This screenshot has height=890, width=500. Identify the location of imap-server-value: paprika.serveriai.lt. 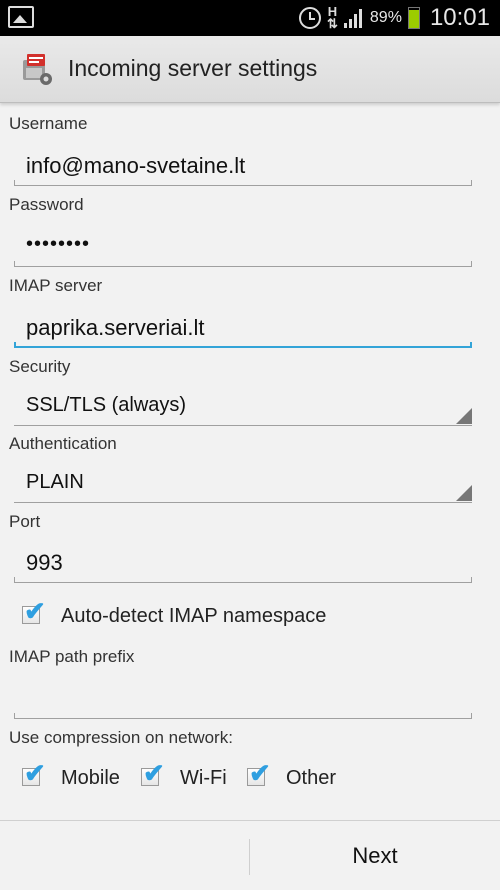
(115, 327).